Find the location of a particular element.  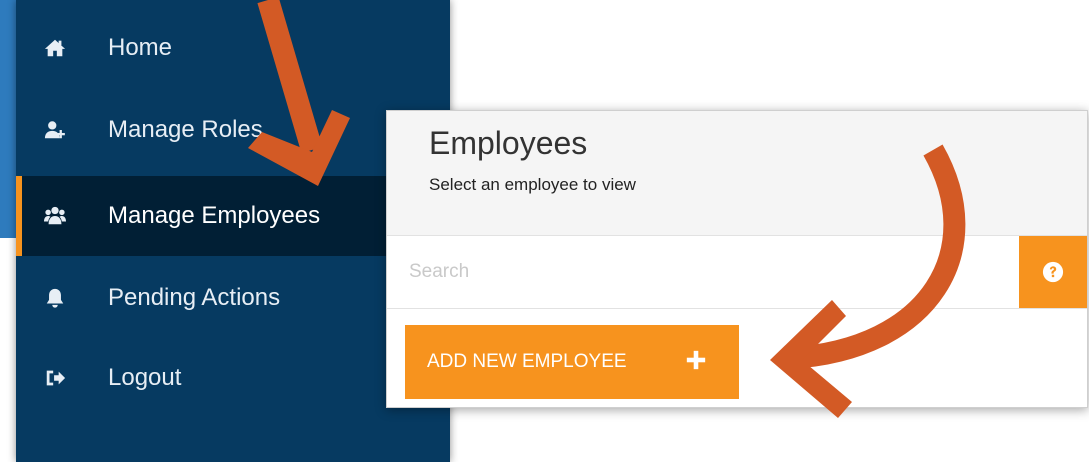

bell-icon is located at coordinates (55, 298).